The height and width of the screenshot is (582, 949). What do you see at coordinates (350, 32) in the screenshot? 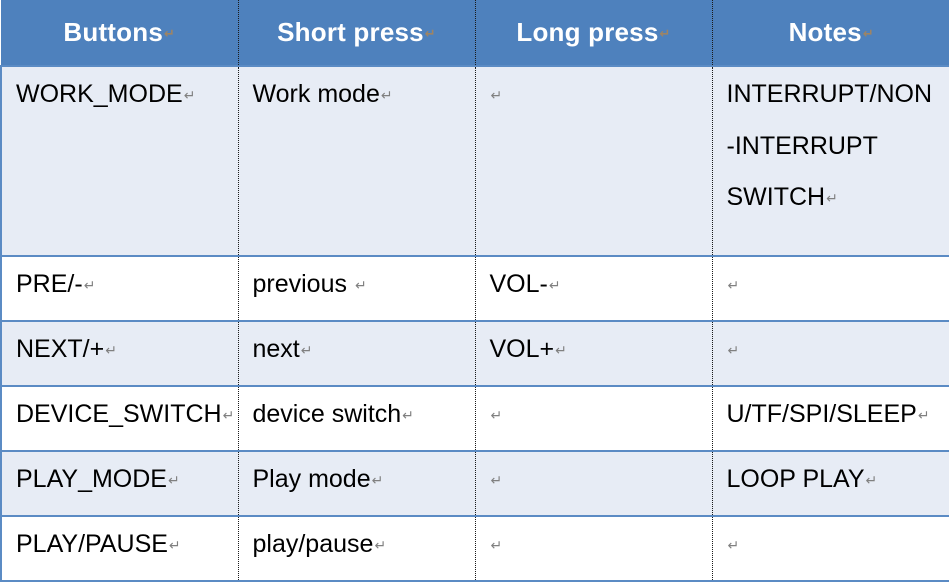
I see `column-header-short-press-label: Short press` at bounding box center [350, 32].